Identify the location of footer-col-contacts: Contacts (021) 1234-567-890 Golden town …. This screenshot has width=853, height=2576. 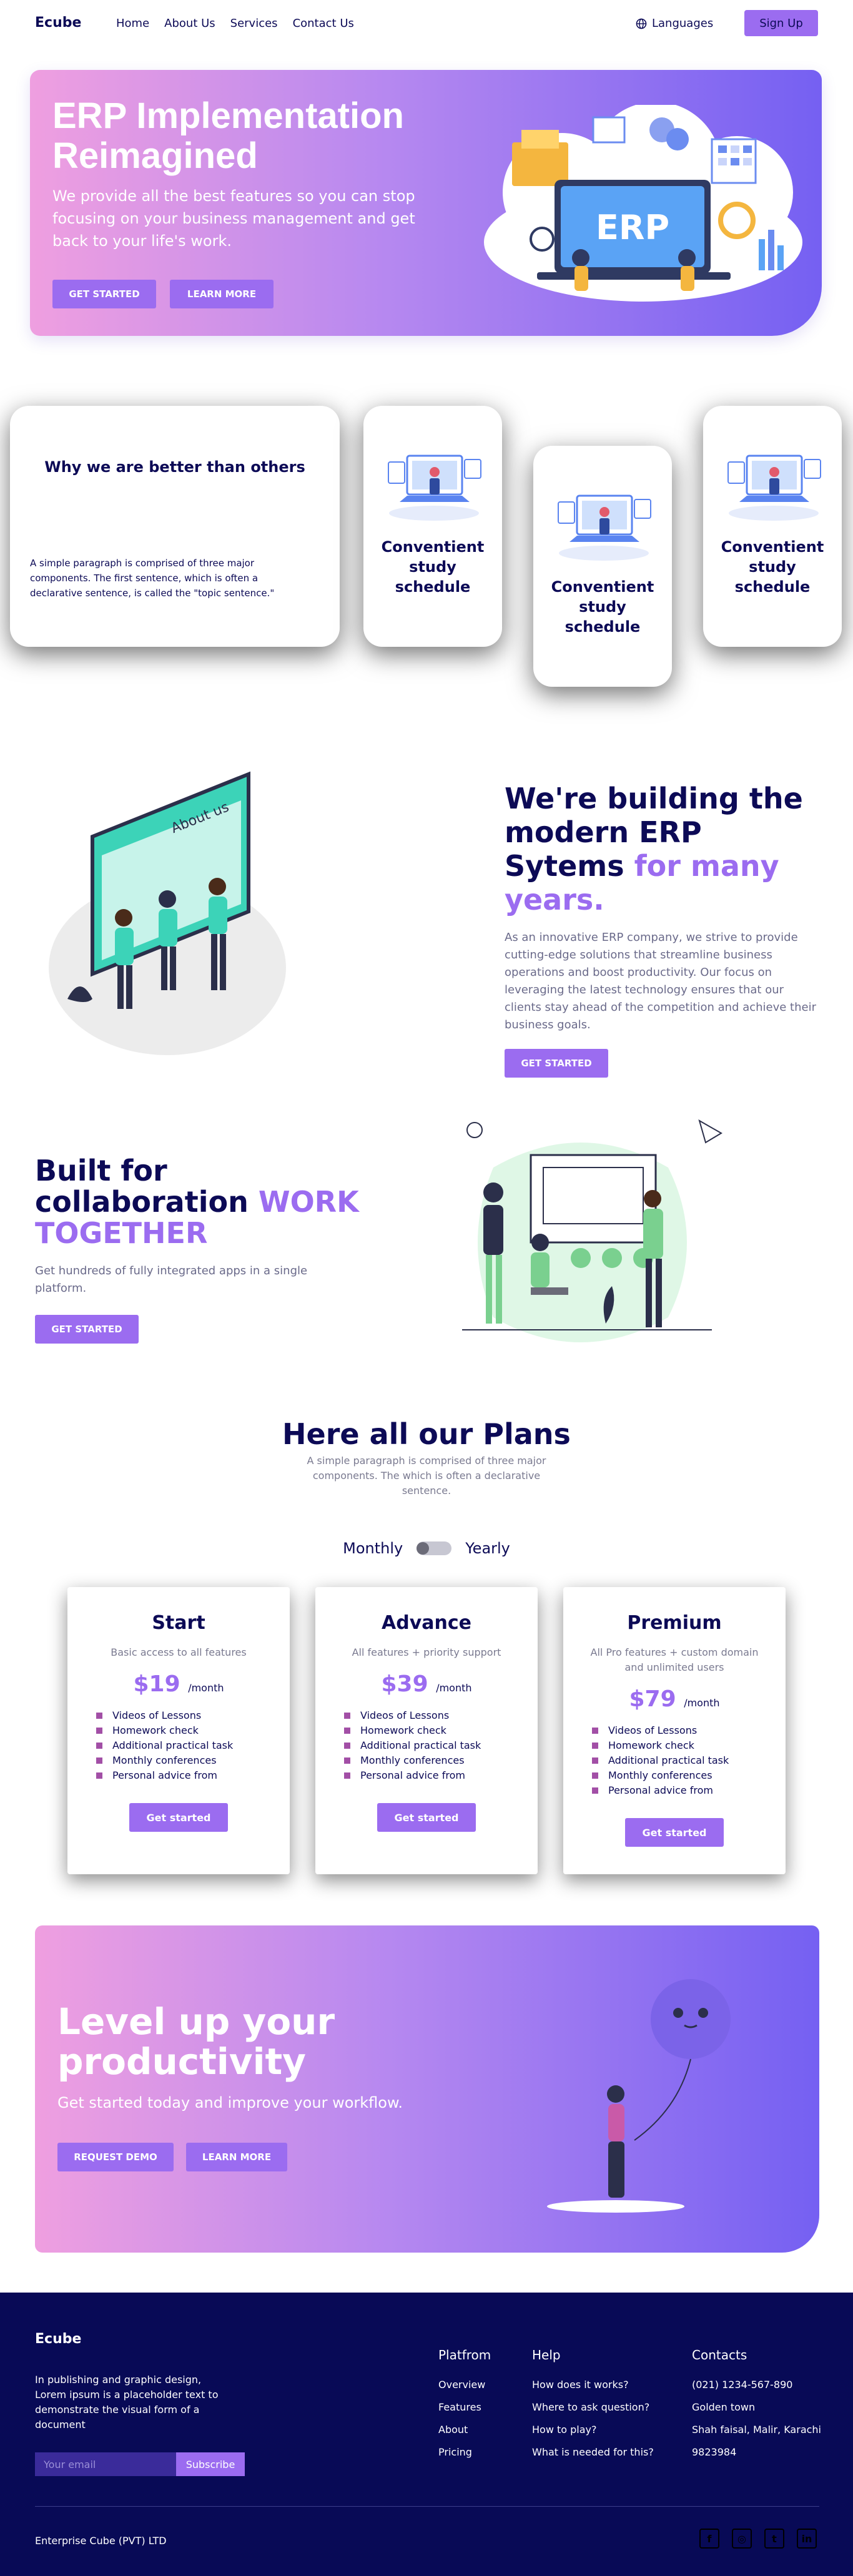
(756, 2405).